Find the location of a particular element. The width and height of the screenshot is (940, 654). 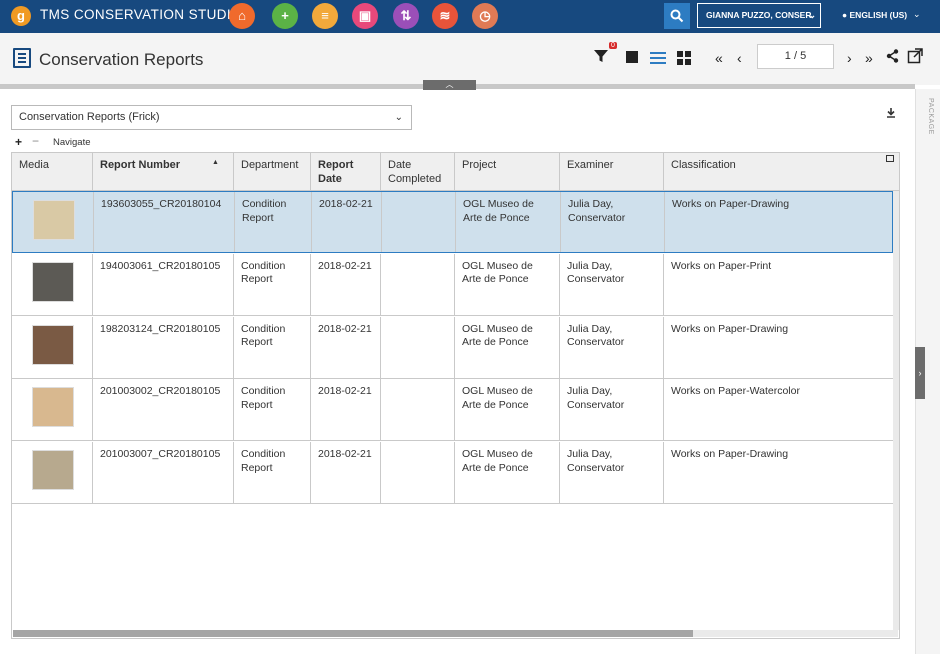

collapse-all-icon: − is located at coordinates (35, 141).